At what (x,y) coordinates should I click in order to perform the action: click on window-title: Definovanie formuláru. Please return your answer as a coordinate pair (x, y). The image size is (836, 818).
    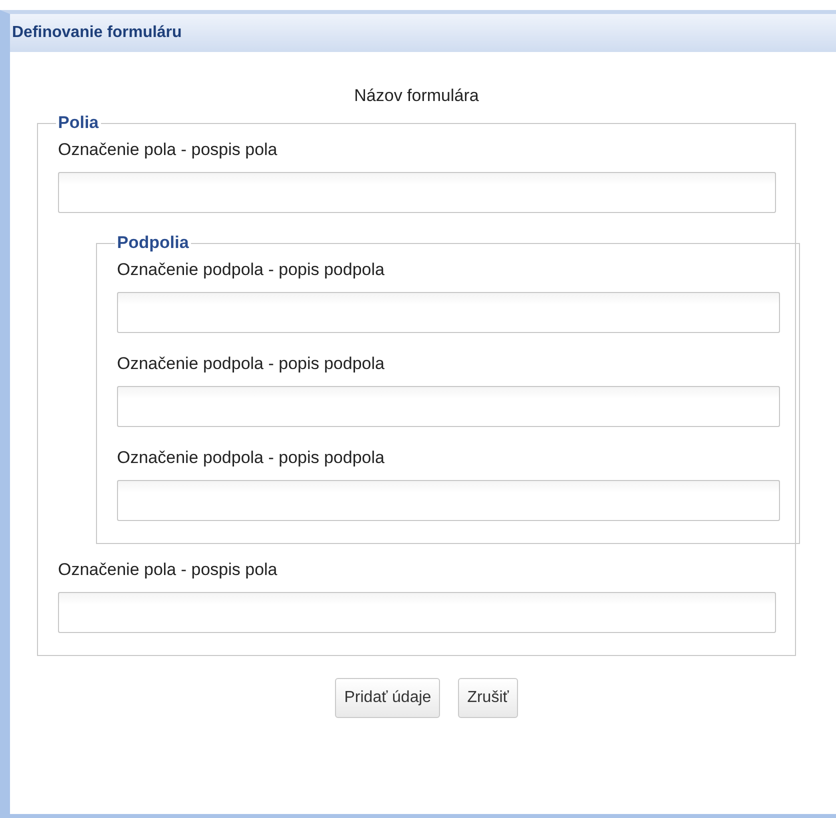
    Looking at the image, I should click on (423, 33).